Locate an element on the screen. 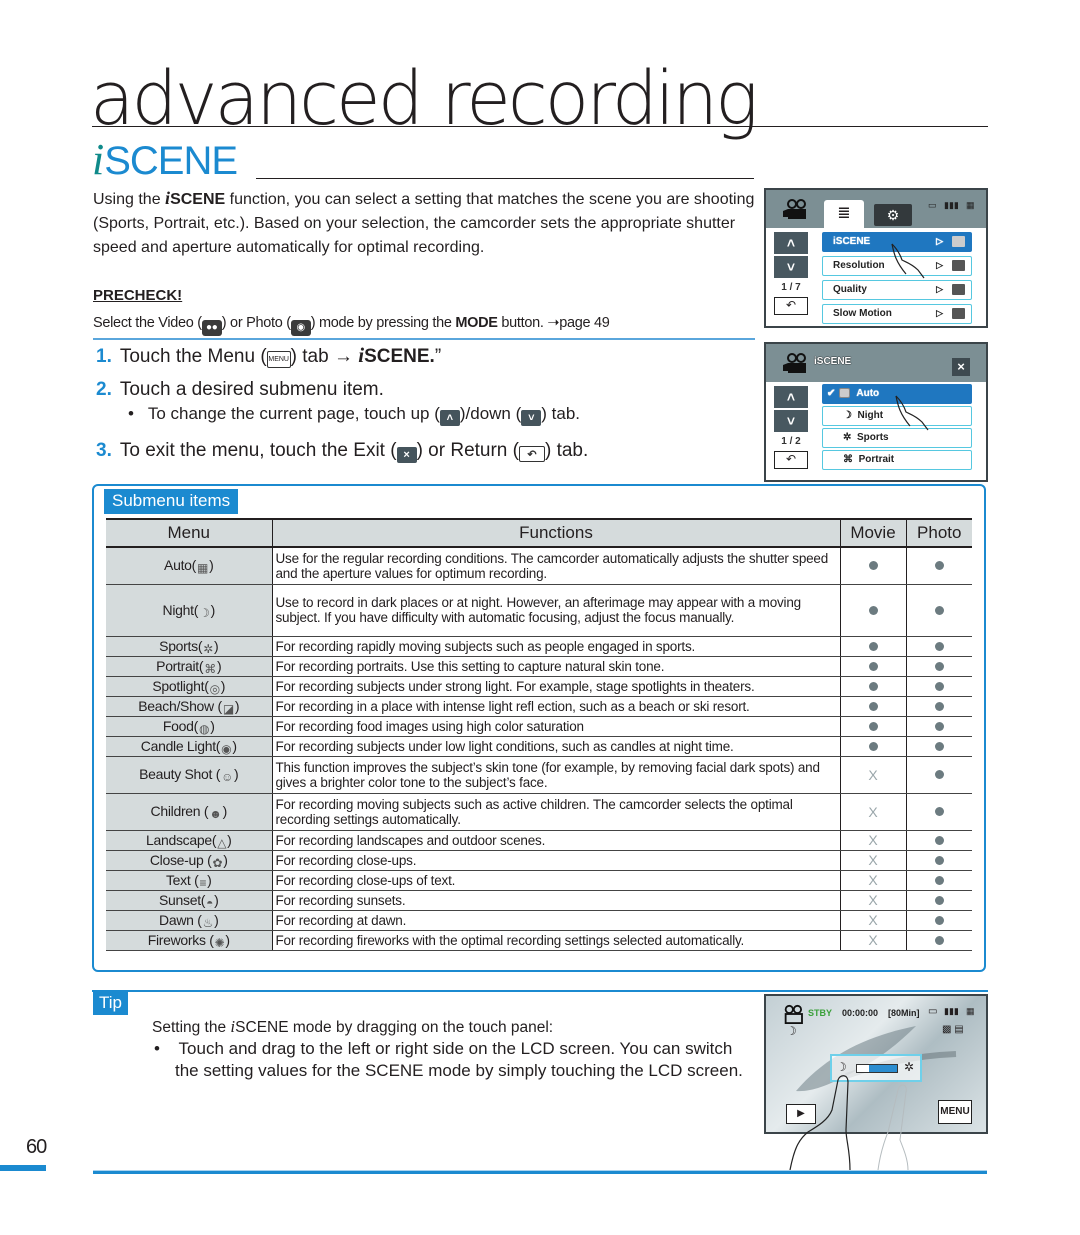 This screenshot has width=1080, height=1235. step-number: 3. is located at coordinates (104, 450).